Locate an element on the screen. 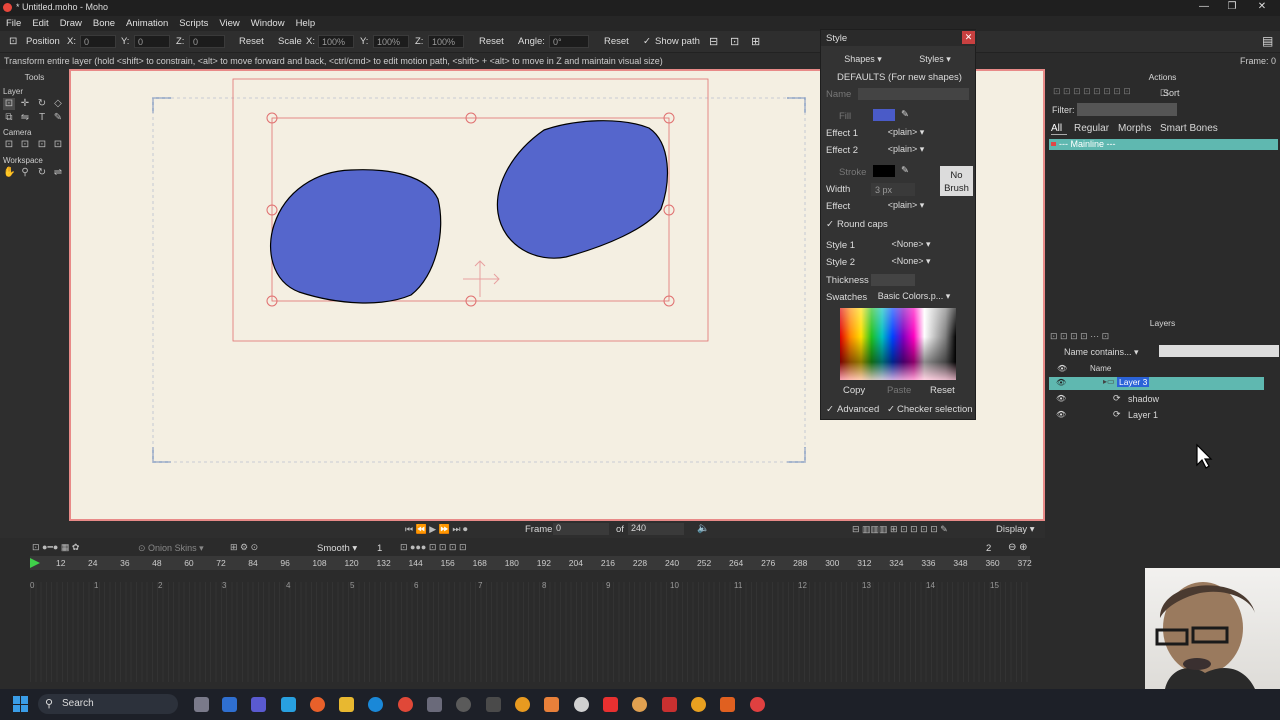 The height and width of the screenshot is (720, 1280). maximize-button: ❐ is located at coordinates (1232, 6).